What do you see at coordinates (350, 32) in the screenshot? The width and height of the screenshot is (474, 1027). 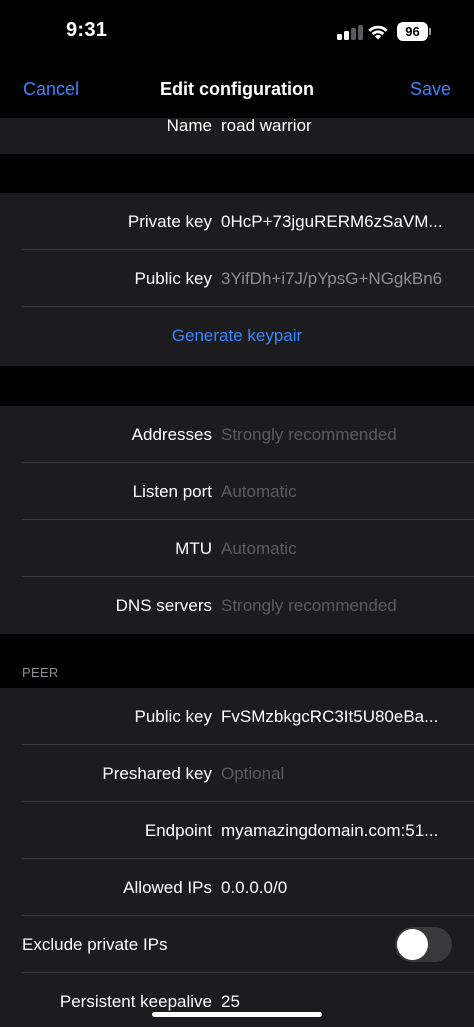 I see `cellular-signal-icon` at bounding box center [350, 32].